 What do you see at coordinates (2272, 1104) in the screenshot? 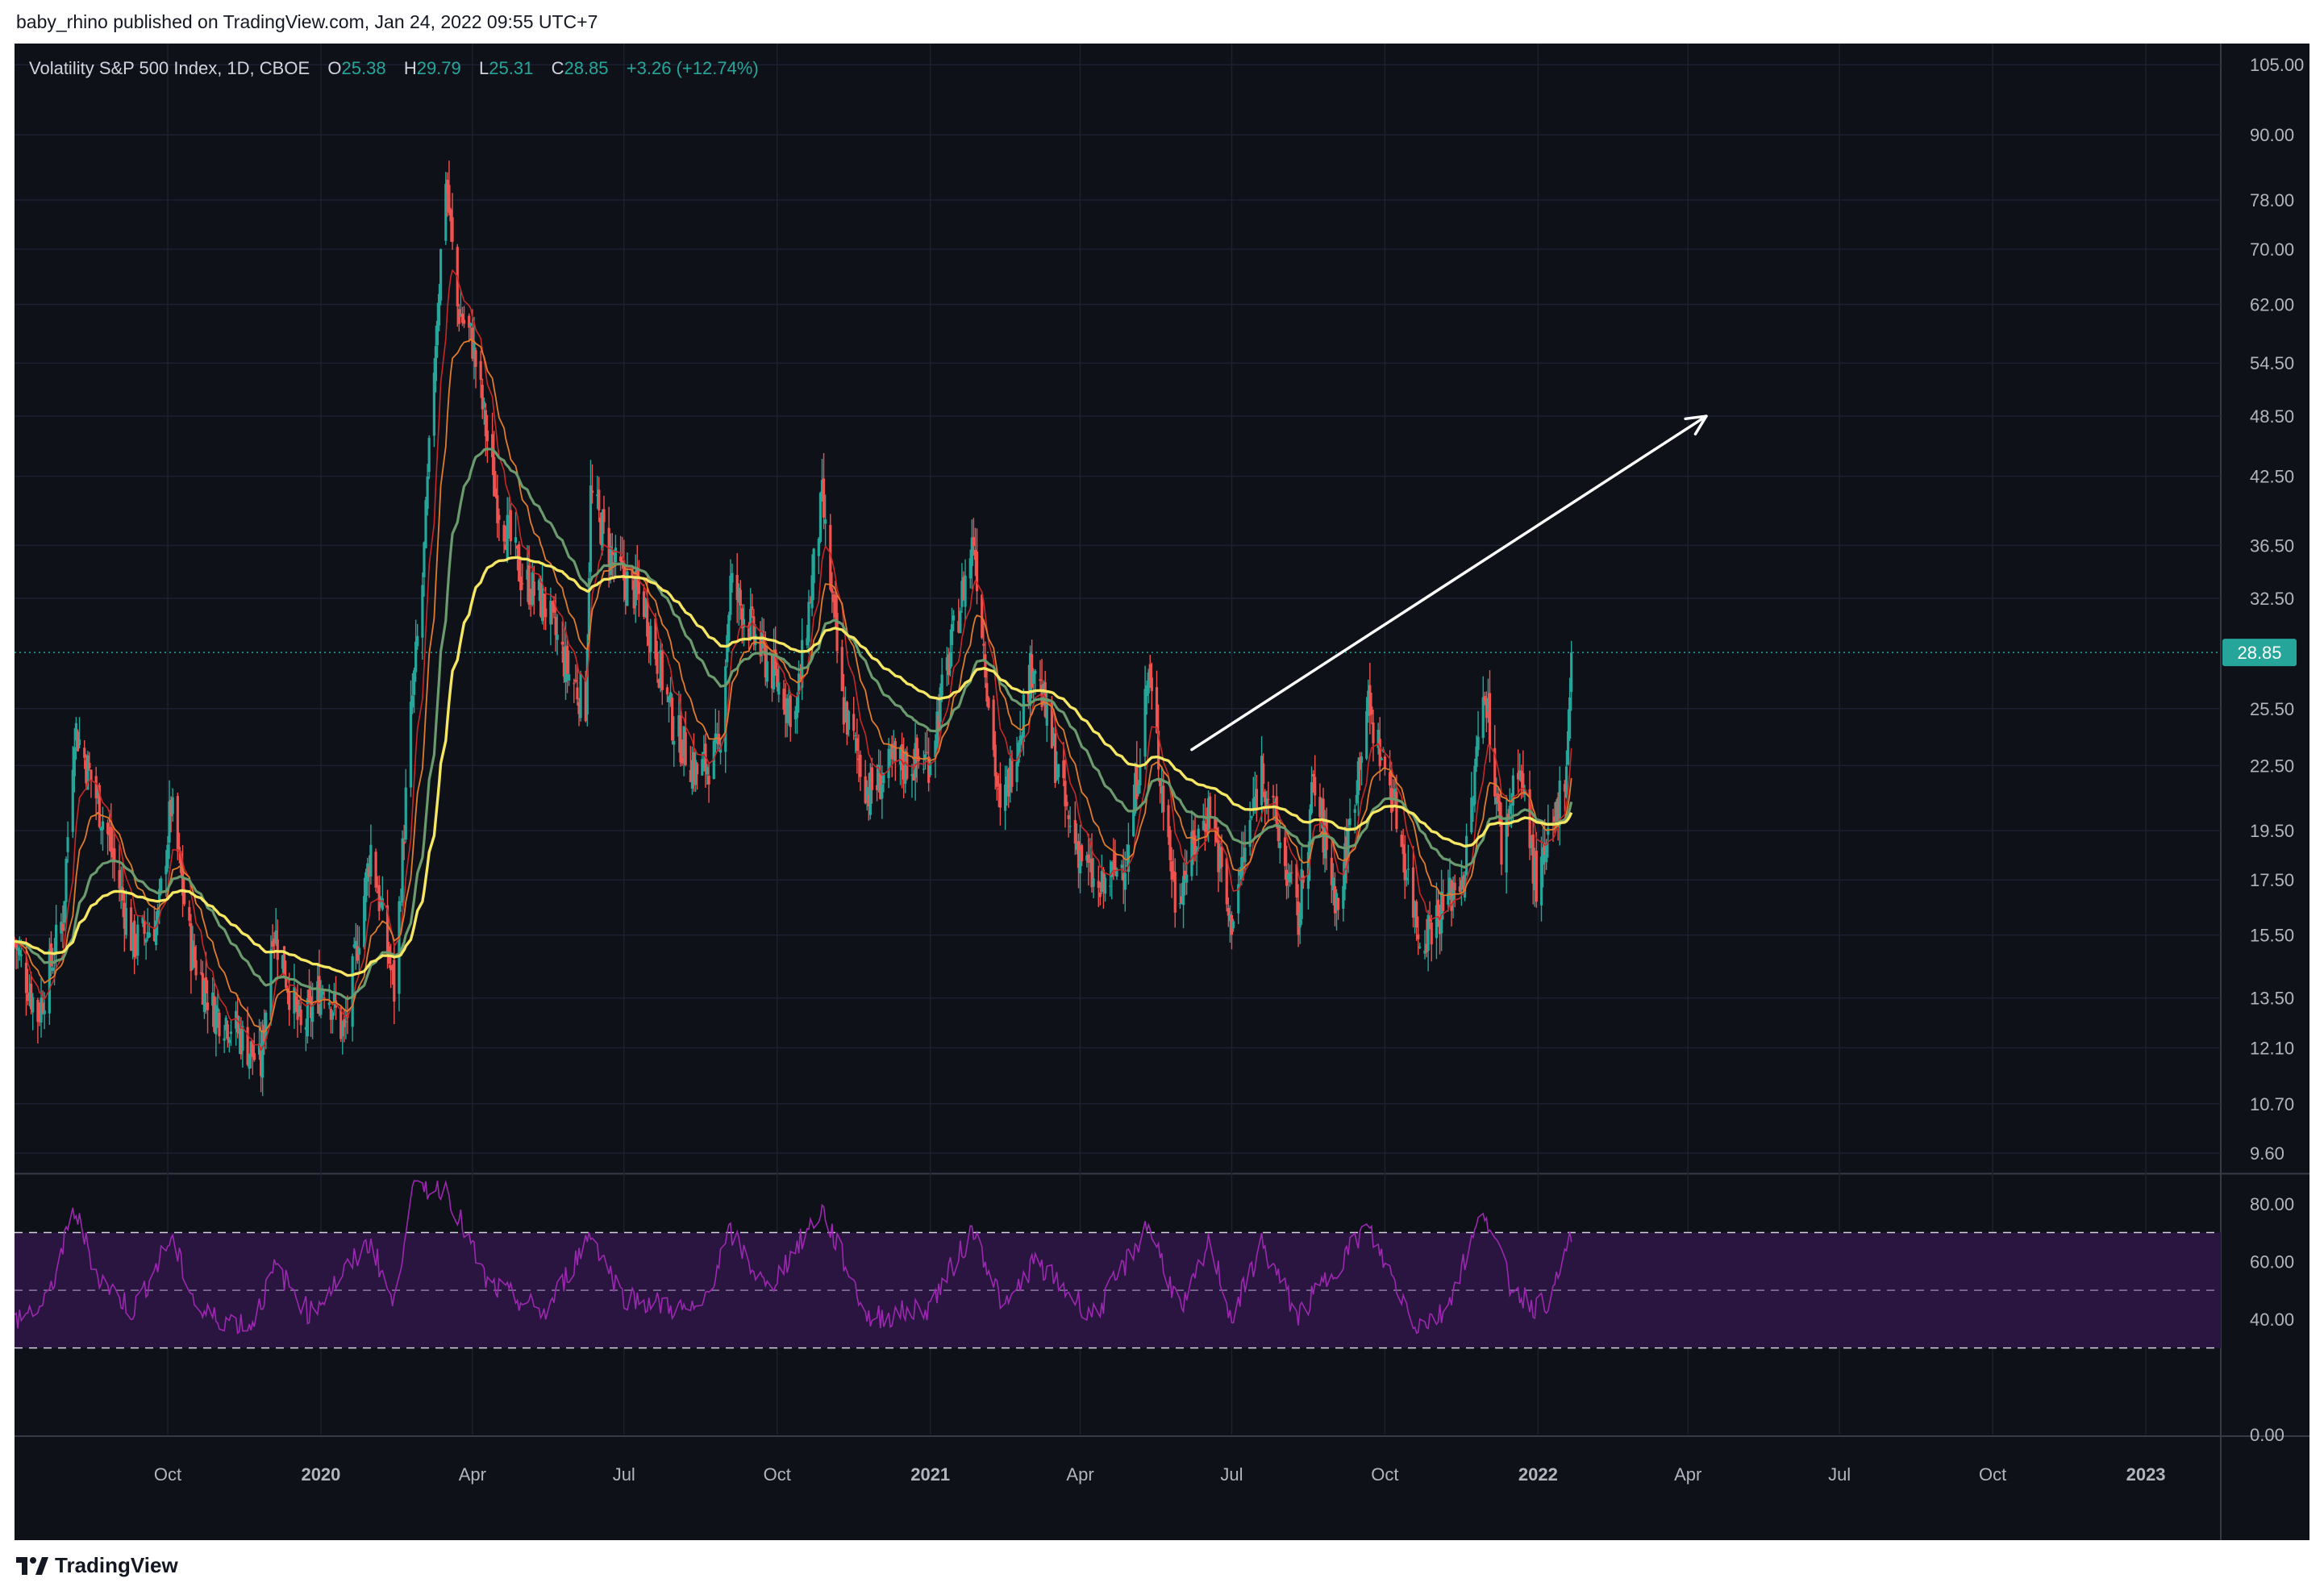
I see `y-tick-label: 10.70` at bounding box center [2272, 1104].